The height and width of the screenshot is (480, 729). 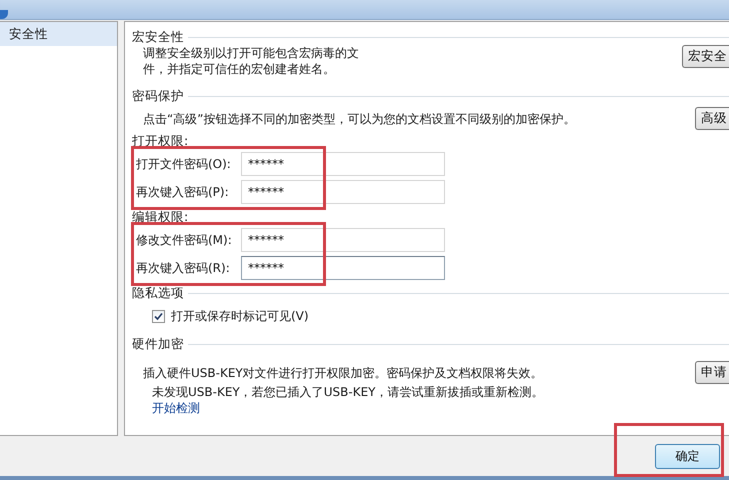 I want to click on description-text: 件，并指定可信任的宏创建者姓名。, so click(x=239, y=69).